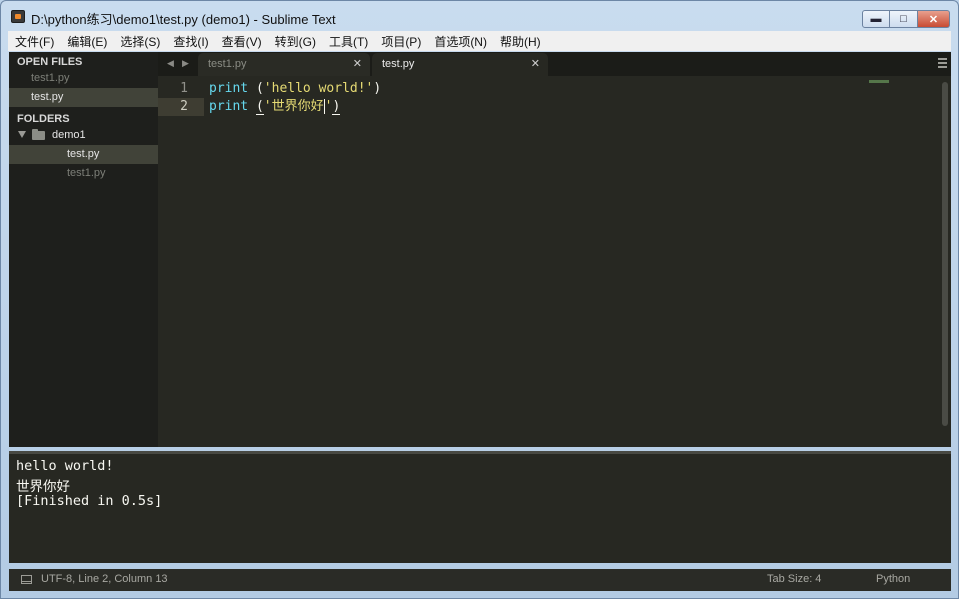 The image size is (959, 599). I want to click on close-button: ✕, so click(934, 19).